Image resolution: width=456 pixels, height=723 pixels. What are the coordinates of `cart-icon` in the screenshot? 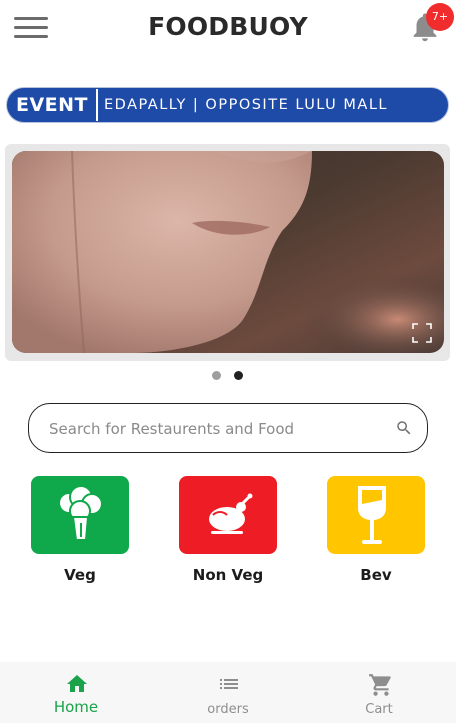 It's located at (380, 685).